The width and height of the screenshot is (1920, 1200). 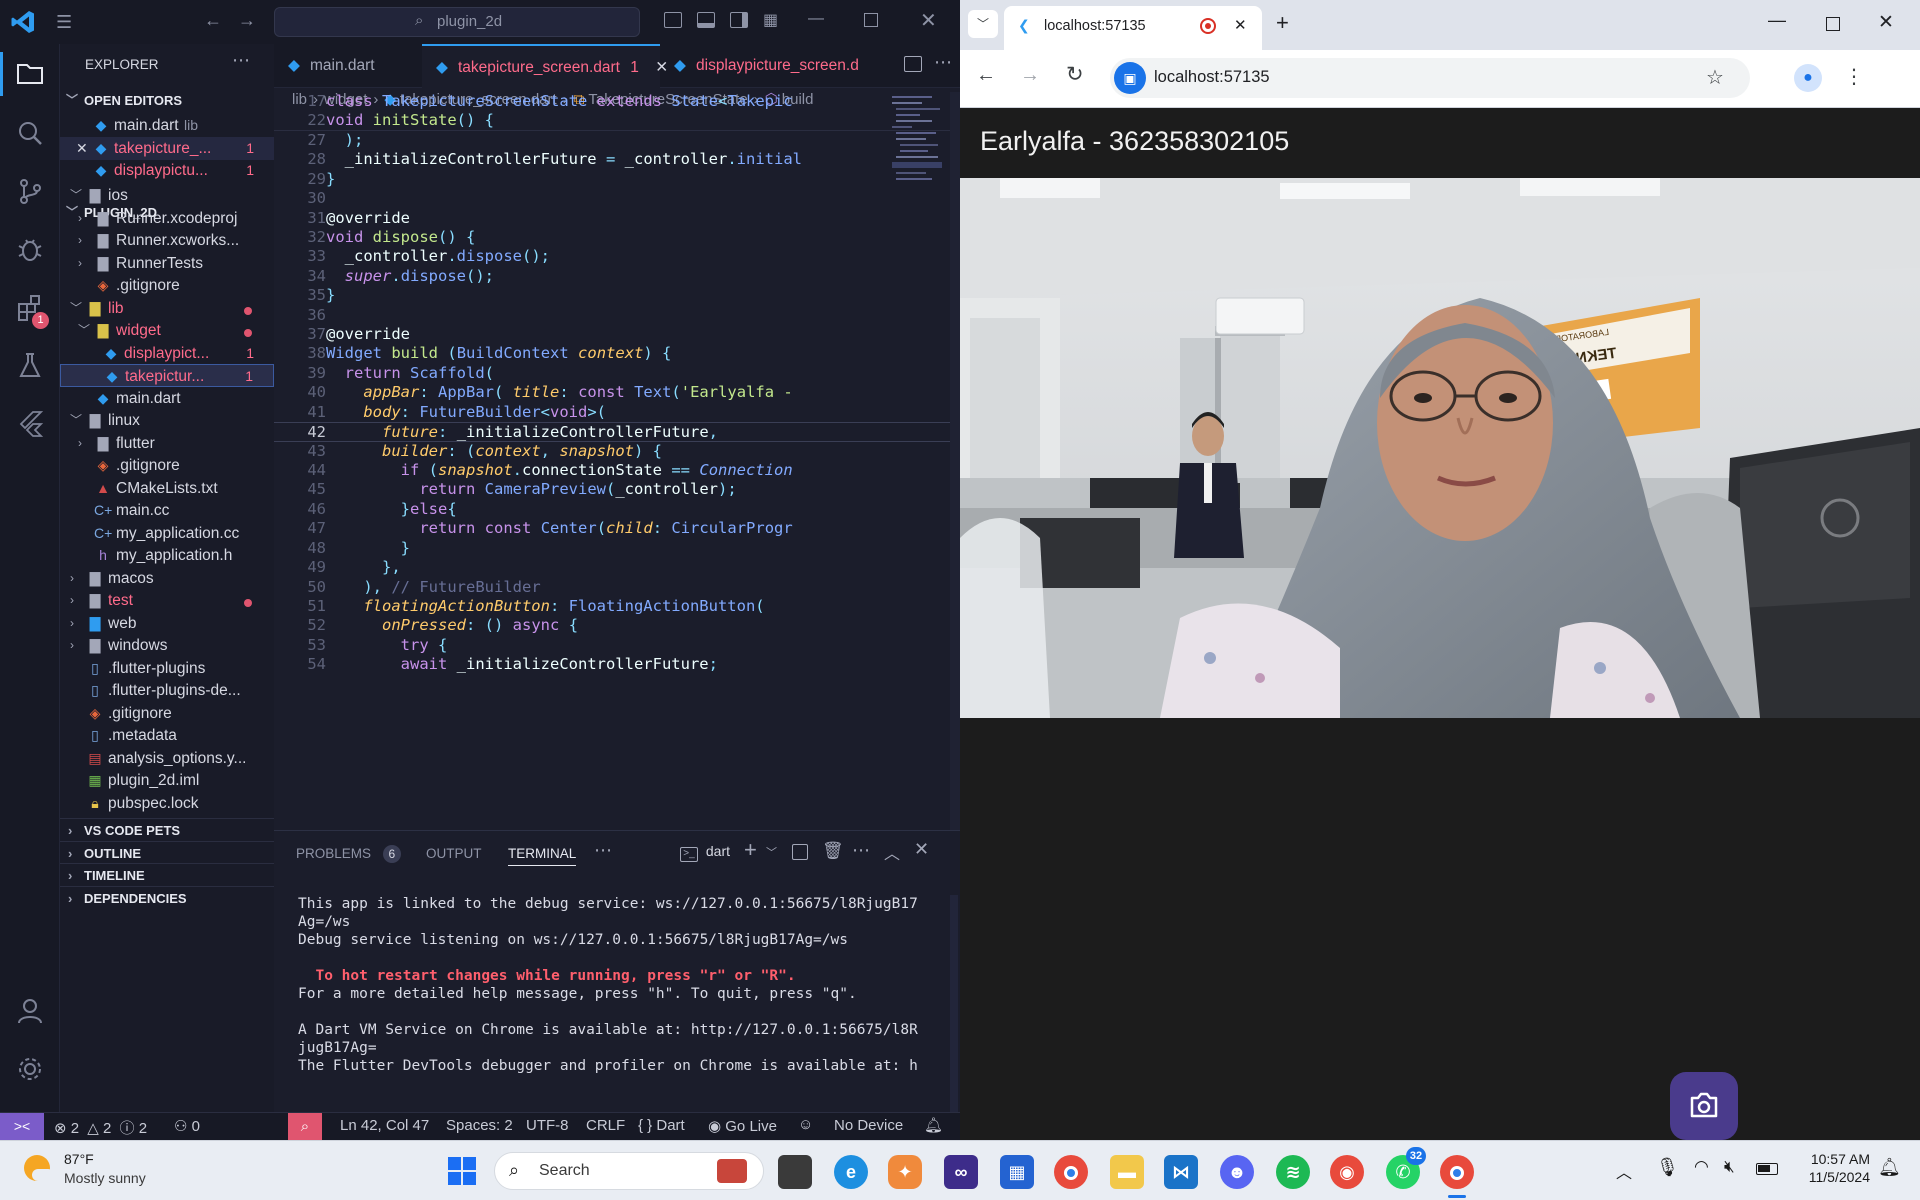 I want to click on tab-close-icon: ✕, so click(x=1240, y=25).